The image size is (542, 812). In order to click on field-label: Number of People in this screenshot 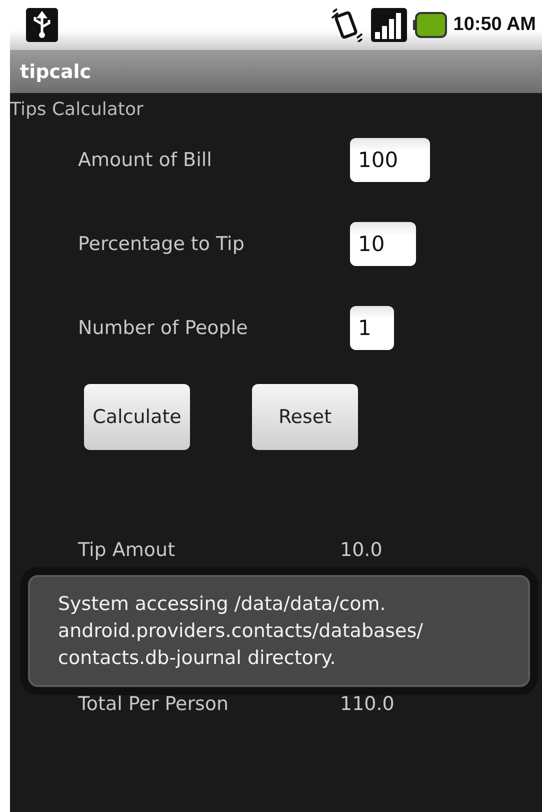, I will do `click(163, 328)`.